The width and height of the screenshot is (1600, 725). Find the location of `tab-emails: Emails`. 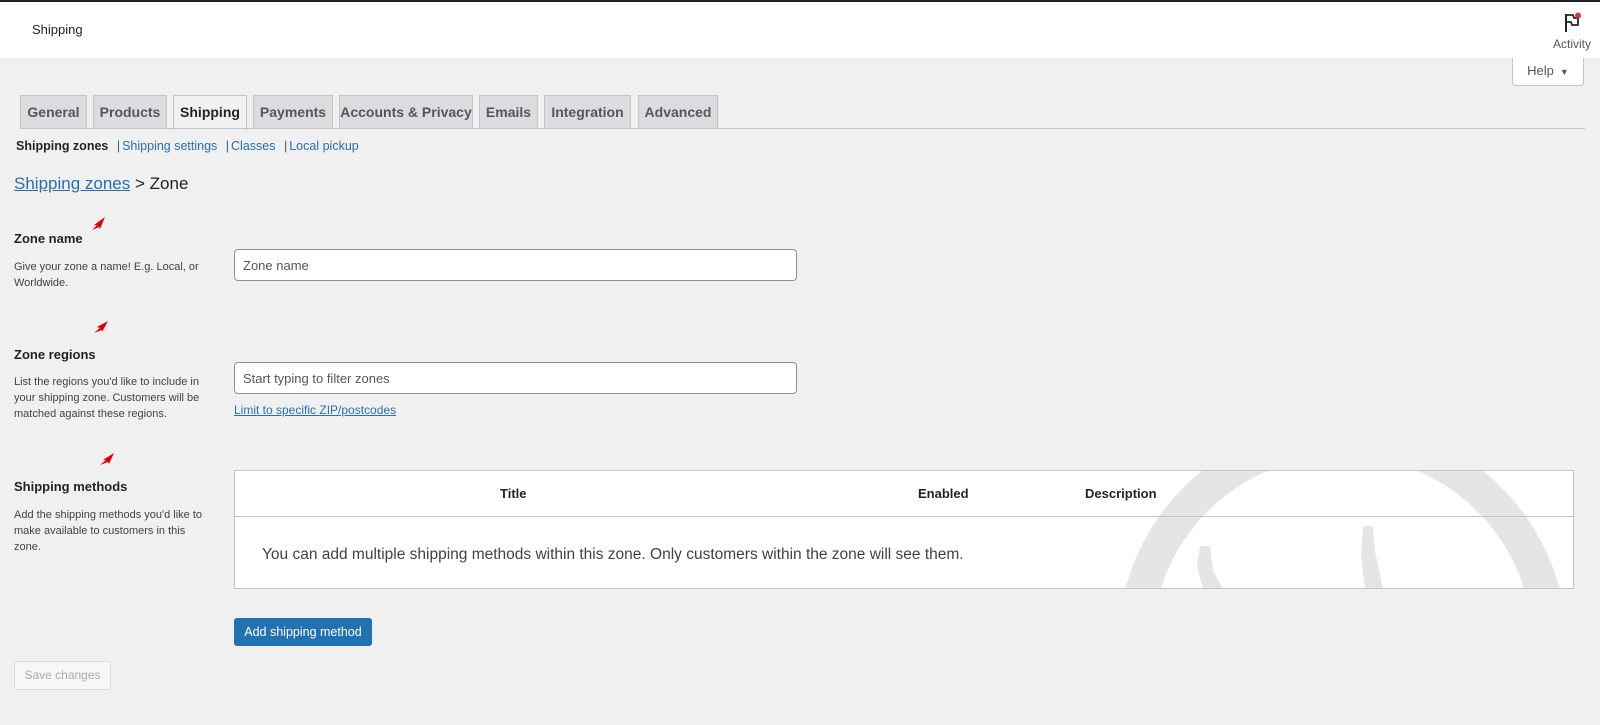

tab-emails: Emails is located at coordinates (508, 112).